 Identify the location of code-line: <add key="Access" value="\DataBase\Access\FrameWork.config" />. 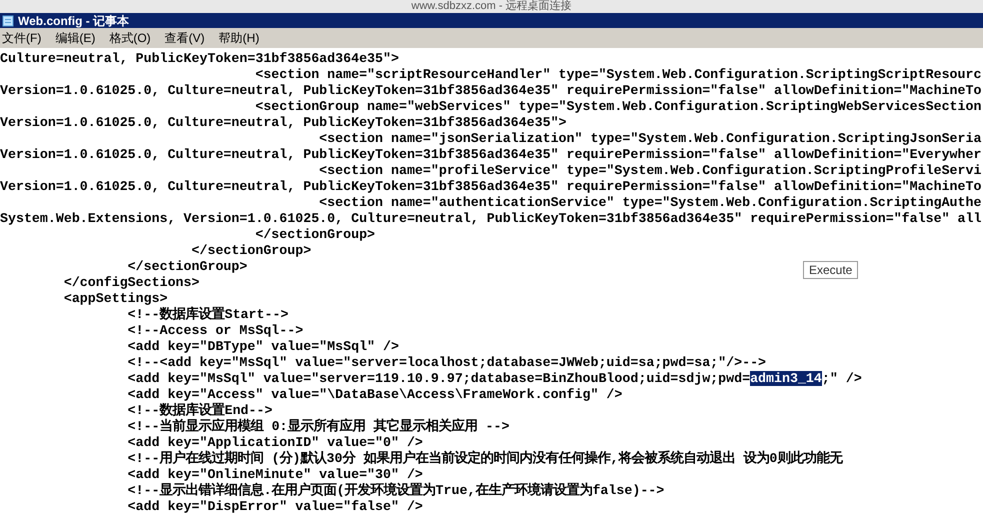
(374, 394).